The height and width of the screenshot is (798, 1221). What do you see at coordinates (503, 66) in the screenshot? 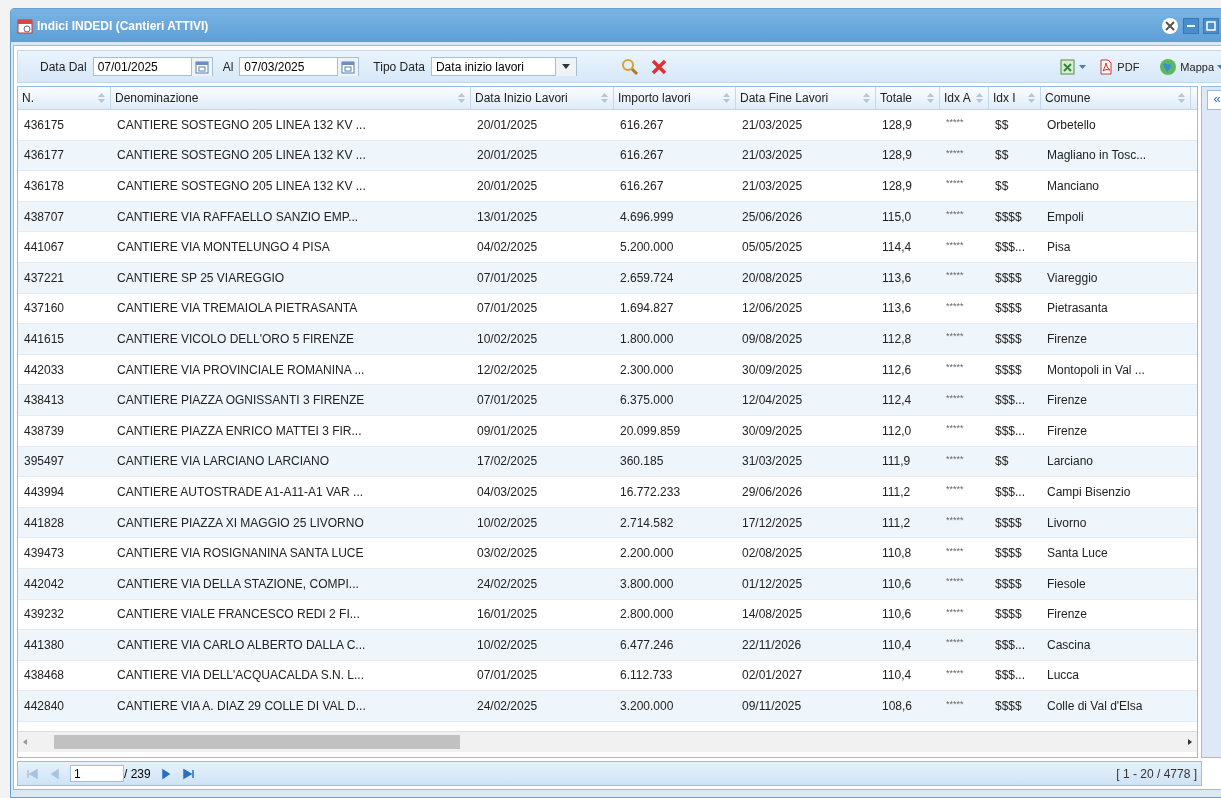
I see `date-type-dropdown: Data inizio lavori` at bounding box center [503, 66].